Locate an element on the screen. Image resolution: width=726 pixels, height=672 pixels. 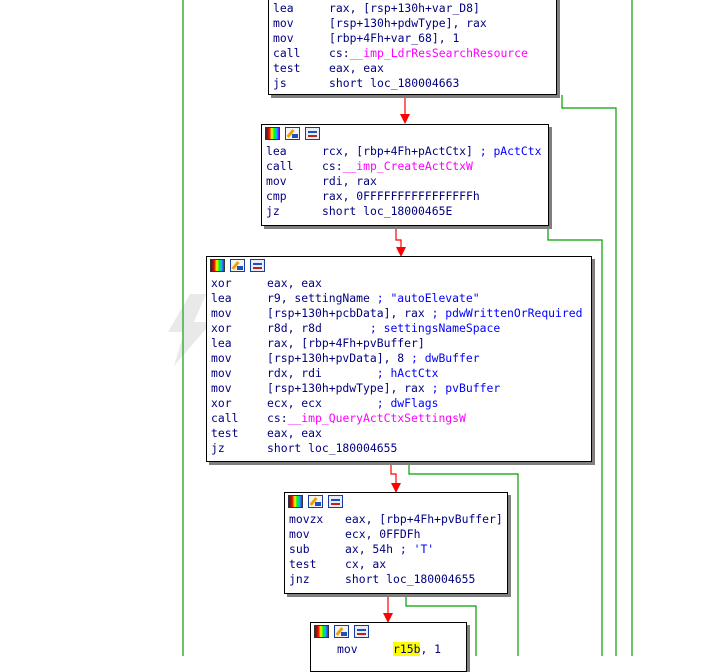
instruction-line: jnz short loc_180004655 is located at coordinates (396, 579).